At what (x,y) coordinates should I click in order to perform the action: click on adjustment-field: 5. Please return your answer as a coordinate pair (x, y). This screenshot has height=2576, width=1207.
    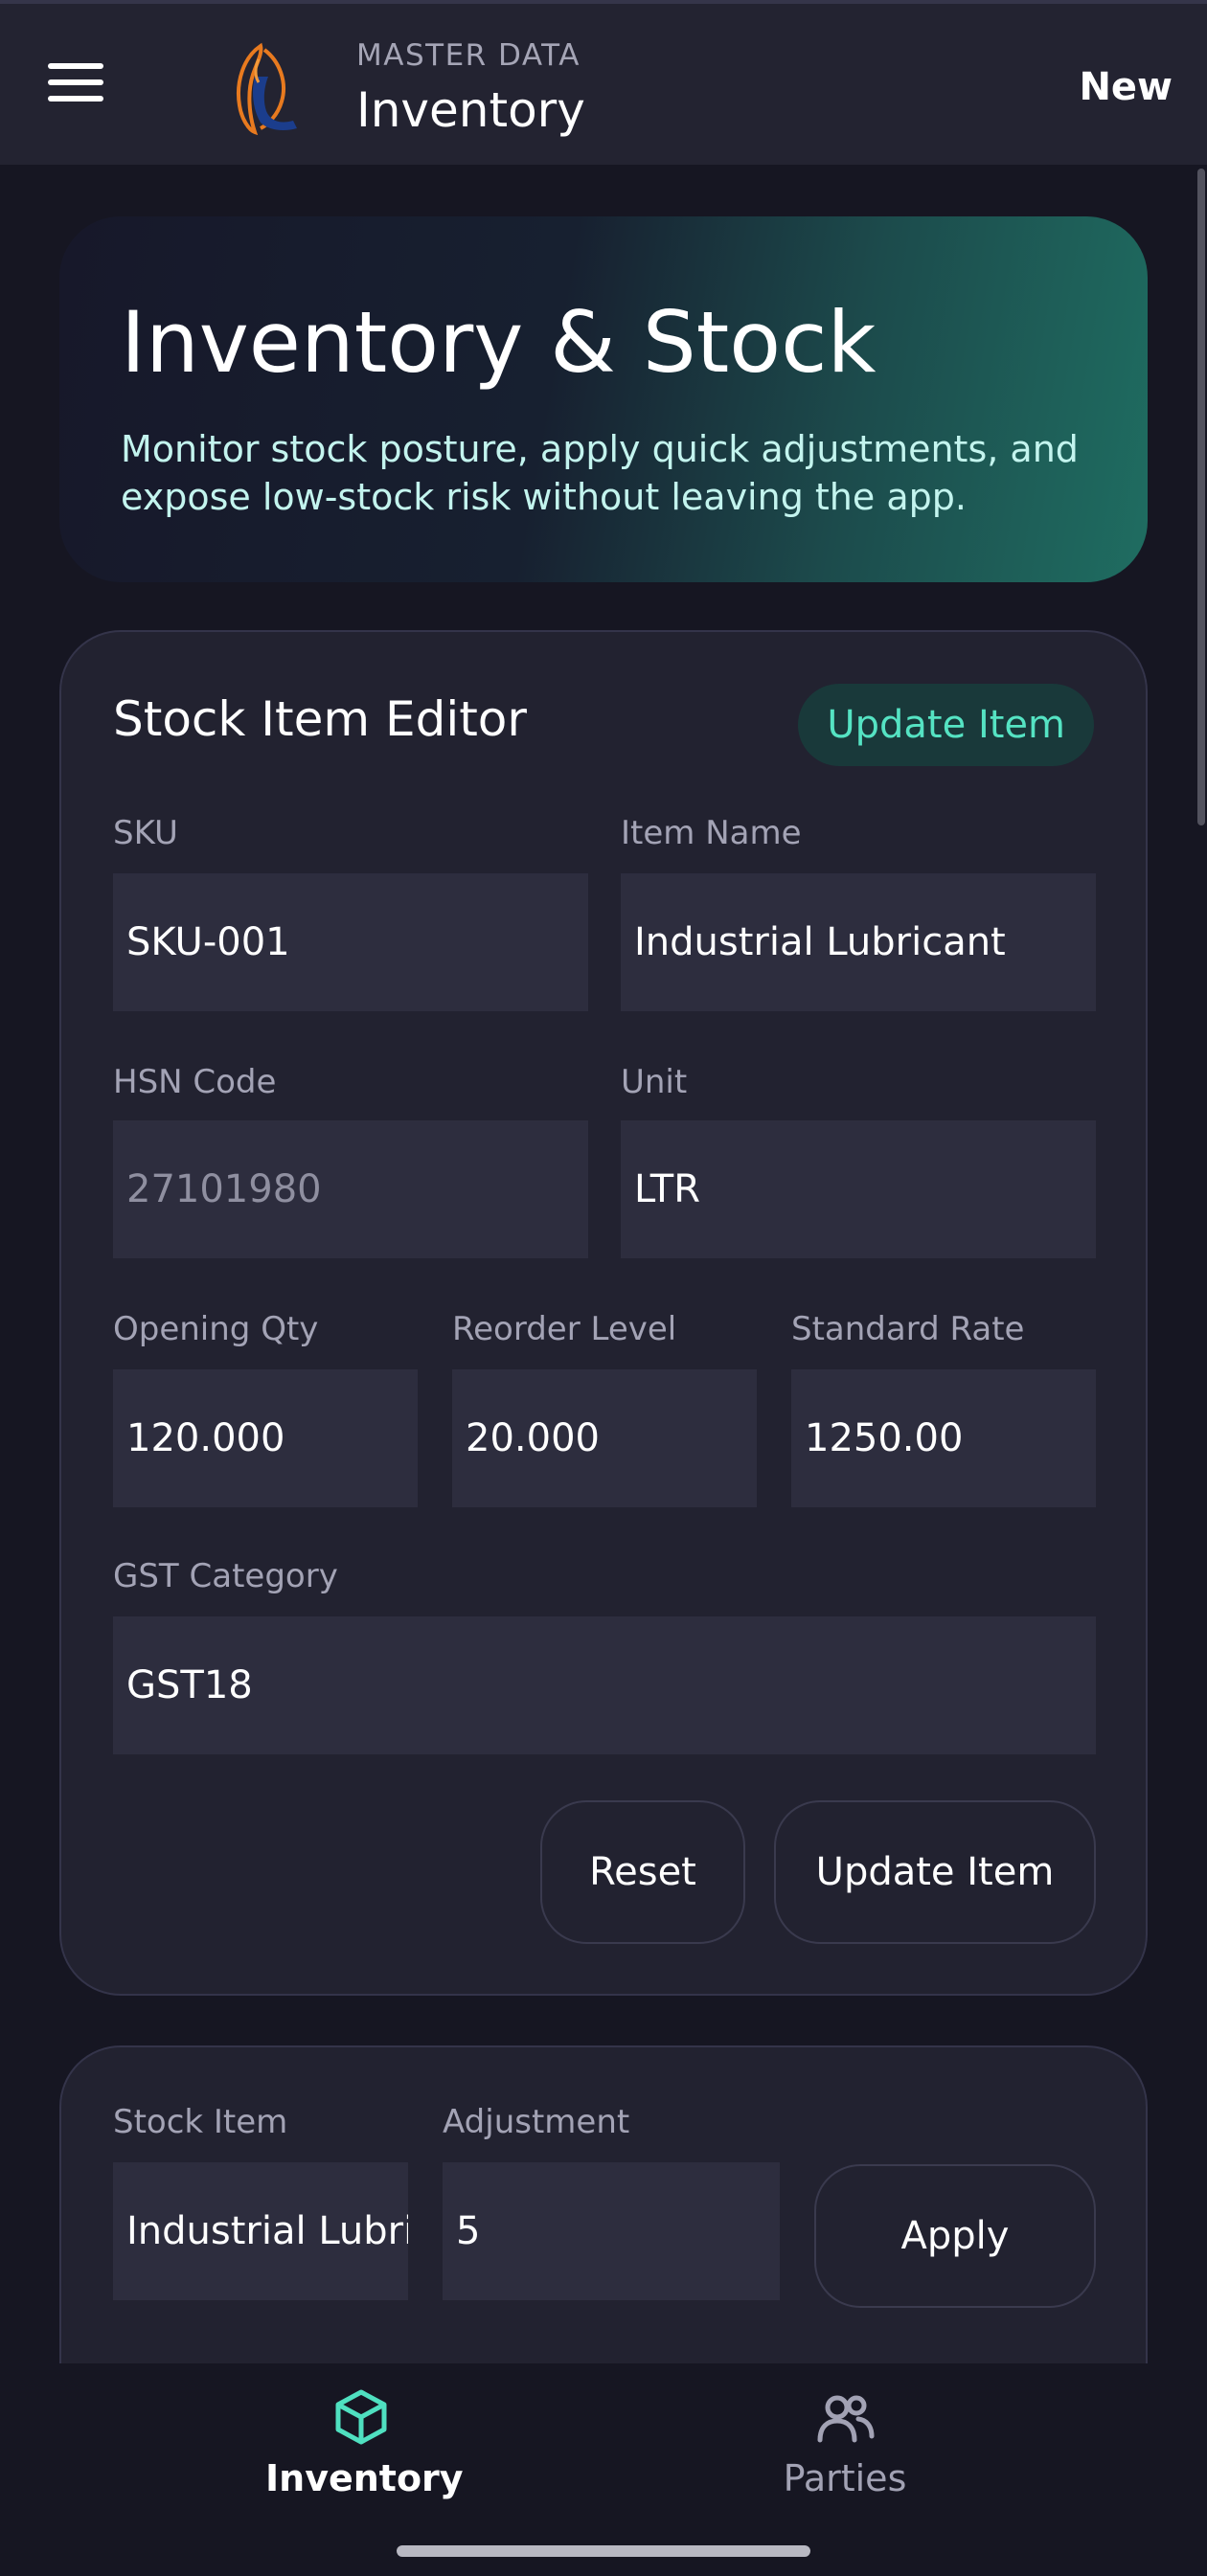
    Looking at the image, I should click on (611, 2231).